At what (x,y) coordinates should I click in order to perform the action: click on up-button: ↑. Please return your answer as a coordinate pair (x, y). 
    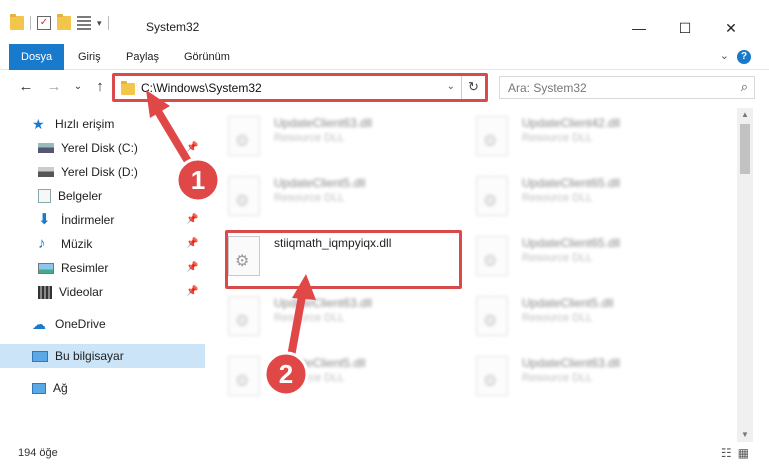
    Looking at the image, I should click on (100, 86).